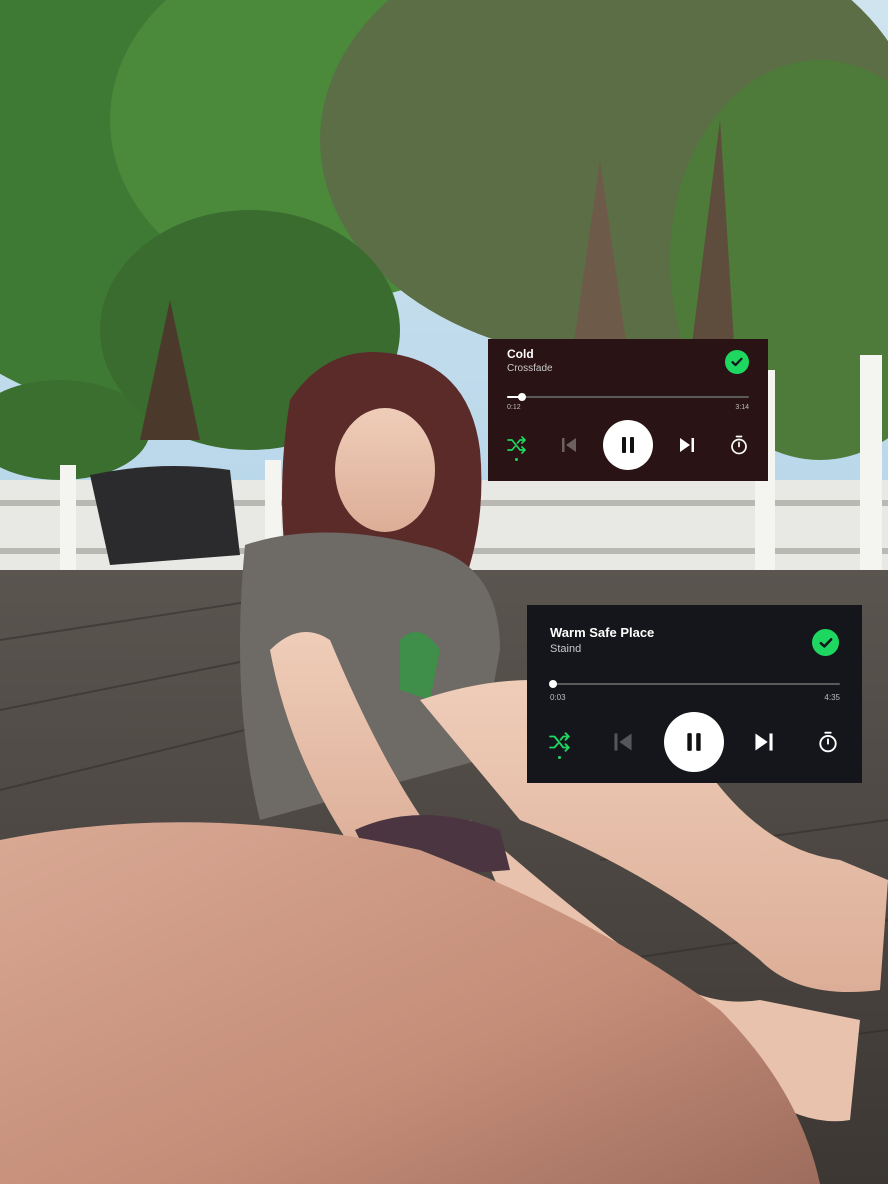 This screenshot has width=888, height=1184. I want to click on track-title: Cold, so click(520, 354).